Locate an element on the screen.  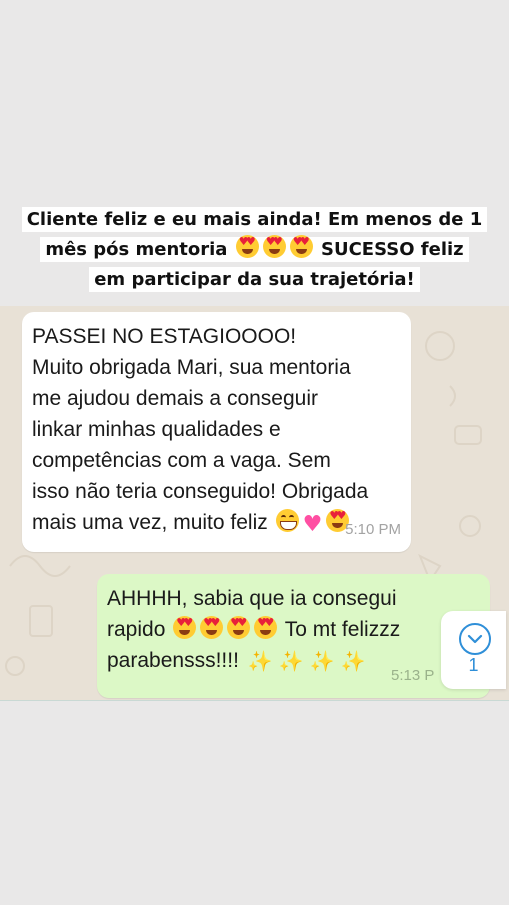
message-line: Muito obrigada Mari, sua mentoria is located at coordinates (191, 367).